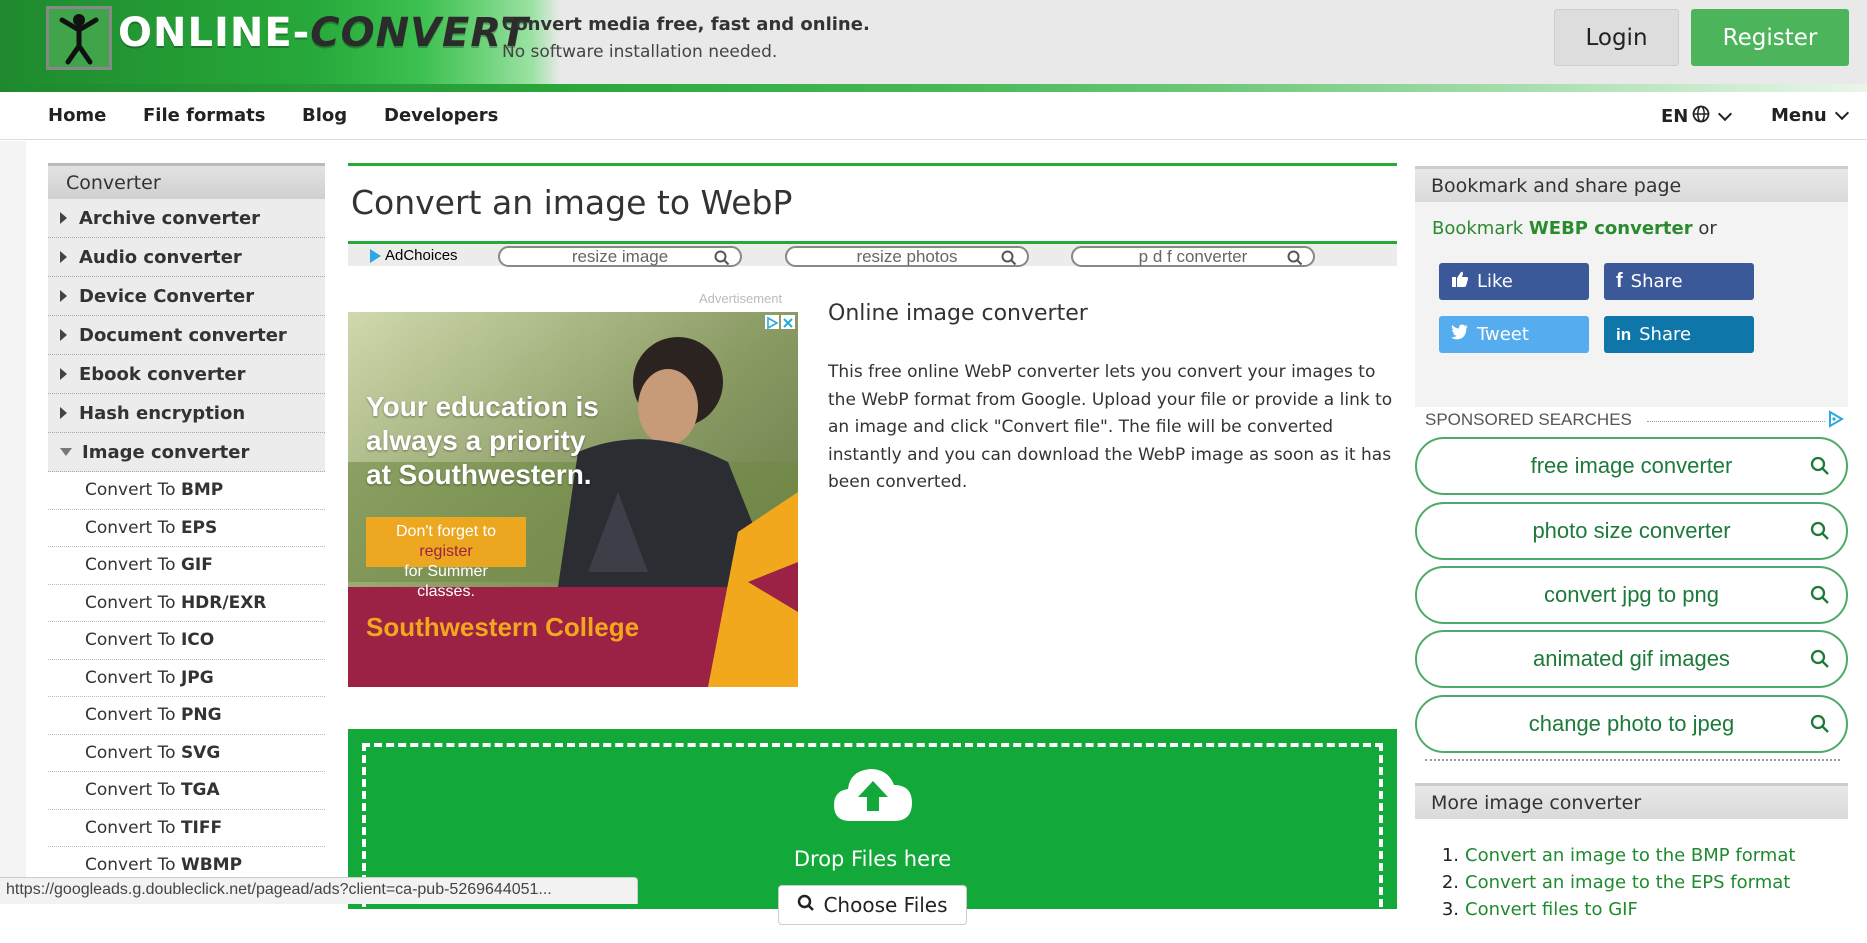 Image resolution: width=1867 pixels, height=943 pixels. What do you see at coordinates (186, 335) in the screenshot?
I see `sidebar-item-document: Document converter` at bounding box center [186, 335].